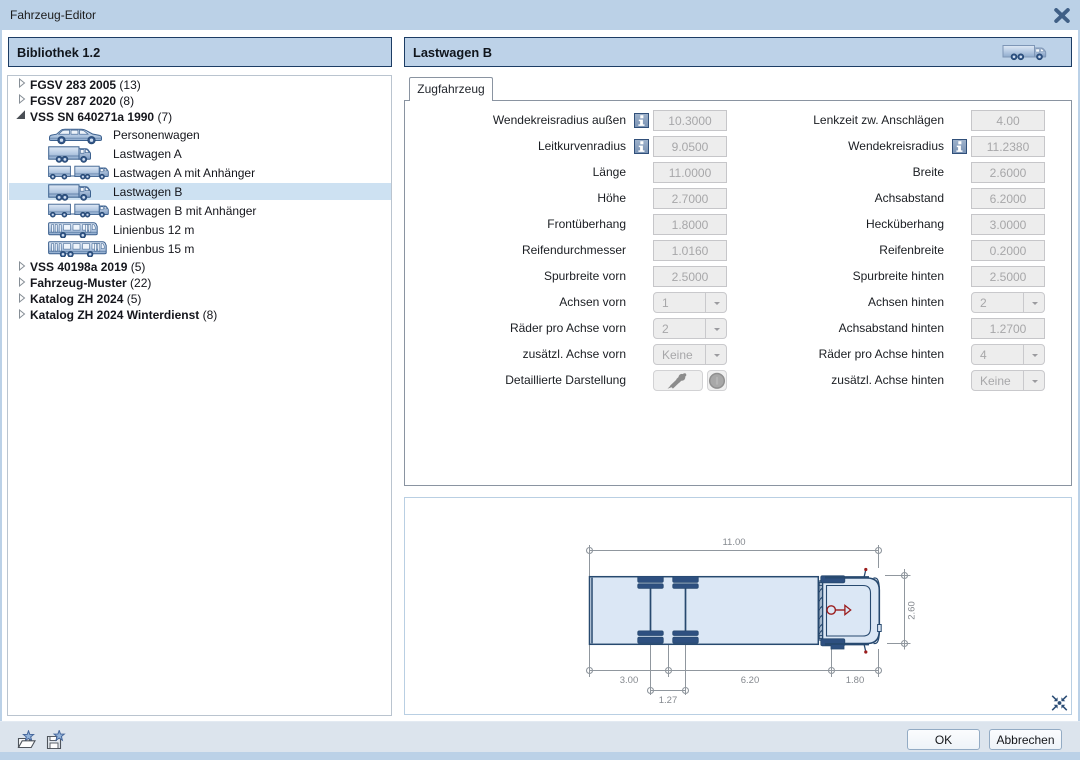  What do you see at coordinates (912, 610) in the screenshot?
I see `svg-text: 2.60` at bounding box center [912, 610].